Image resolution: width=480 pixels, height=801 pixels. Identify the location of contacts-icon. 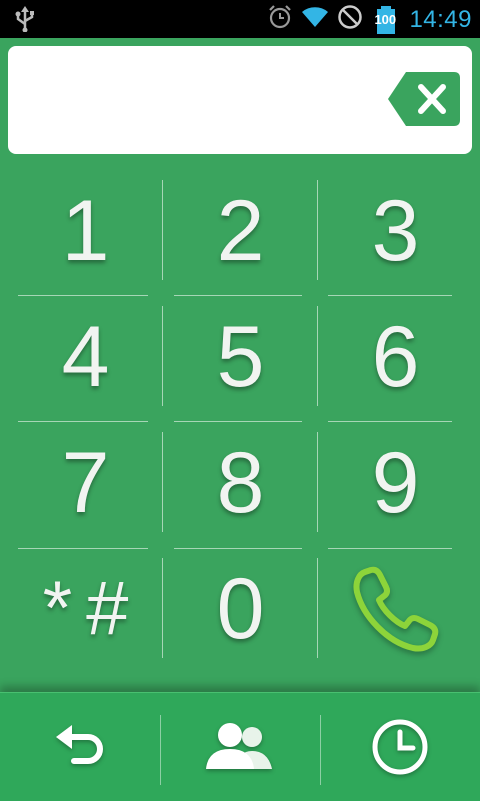
(239, 746).